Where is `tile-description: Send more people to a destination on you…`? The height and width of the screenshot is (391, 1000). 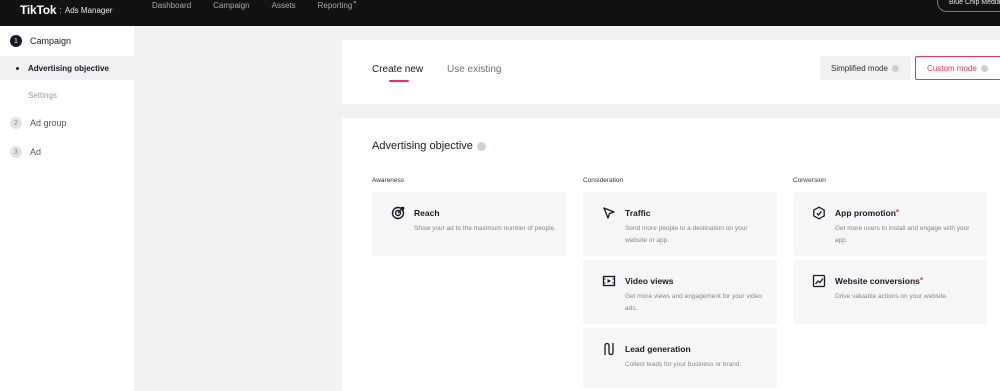
tile-description: Send more people to a destination on you… is located at coordinates (686, 234).